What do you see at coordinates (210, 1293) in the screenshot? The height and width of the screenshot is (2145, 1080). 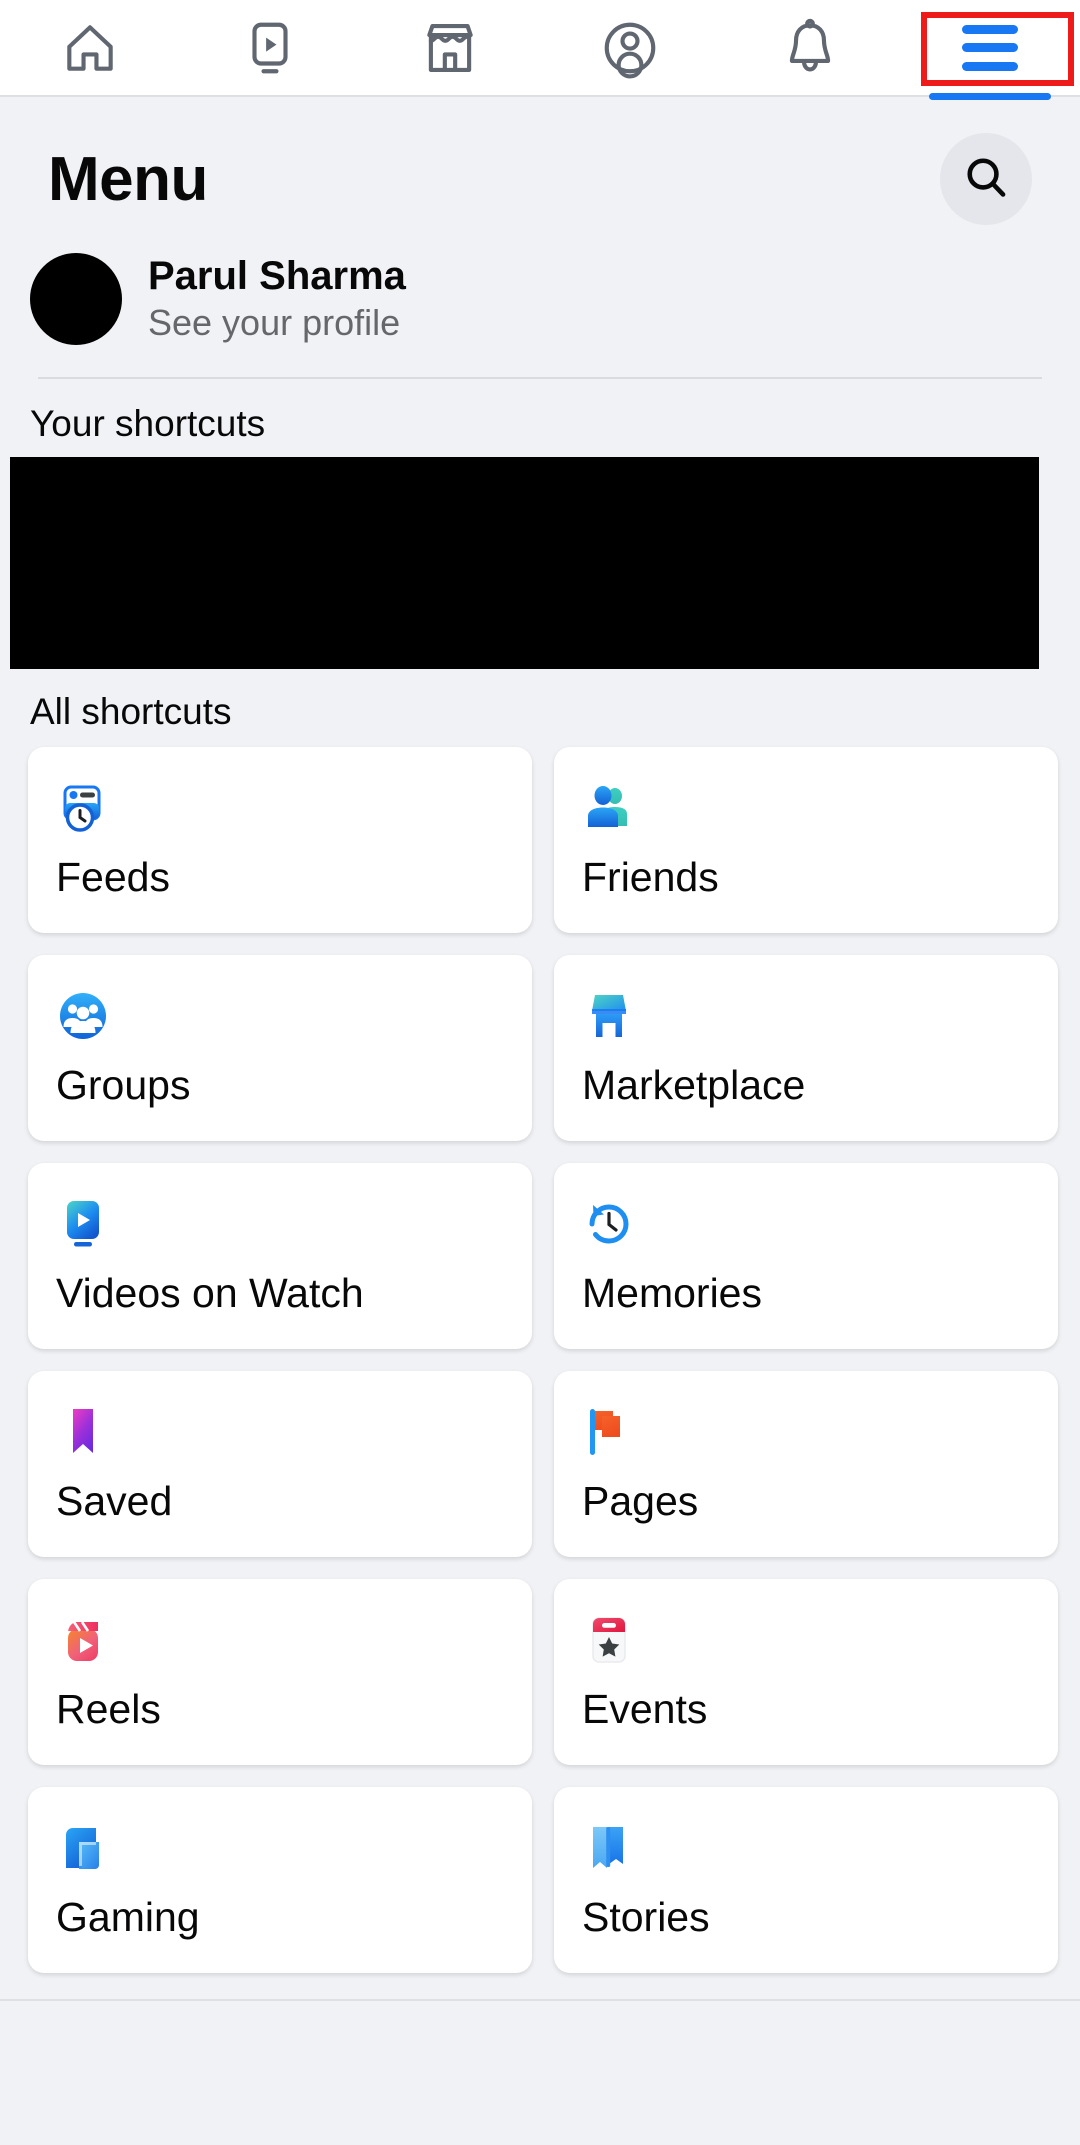 I see `shortcut-label: Videos on Watch` at bounding box center [210, 1293].